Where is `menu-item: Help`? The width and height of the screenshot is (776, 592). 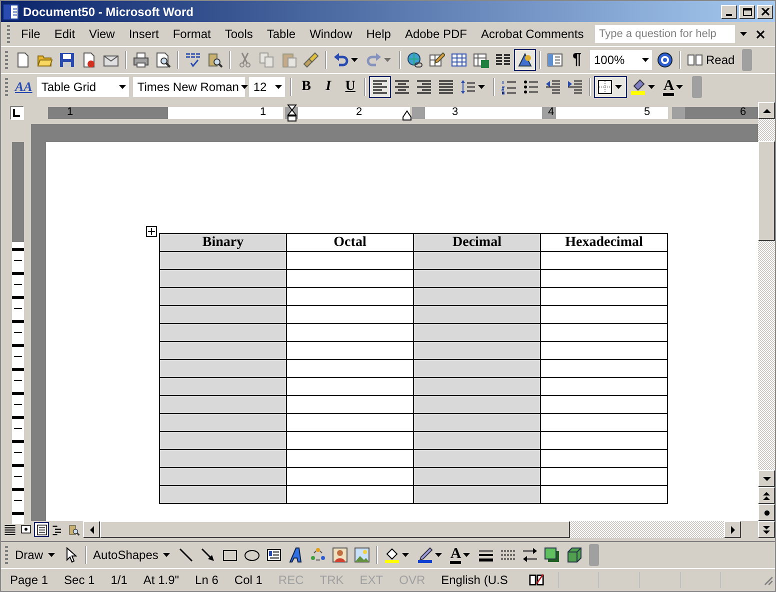
menu-item: Help is located at coordinates (378, 34).